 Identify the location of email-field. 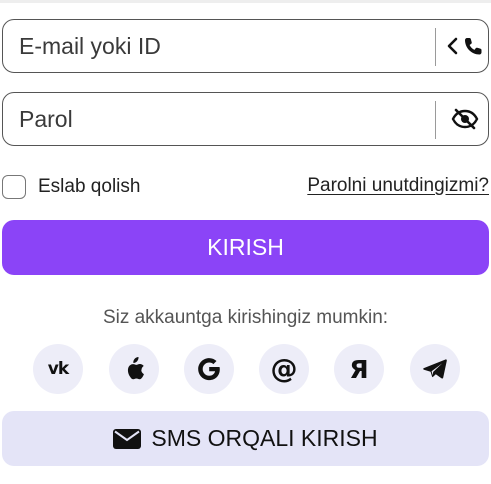
(245, 46).